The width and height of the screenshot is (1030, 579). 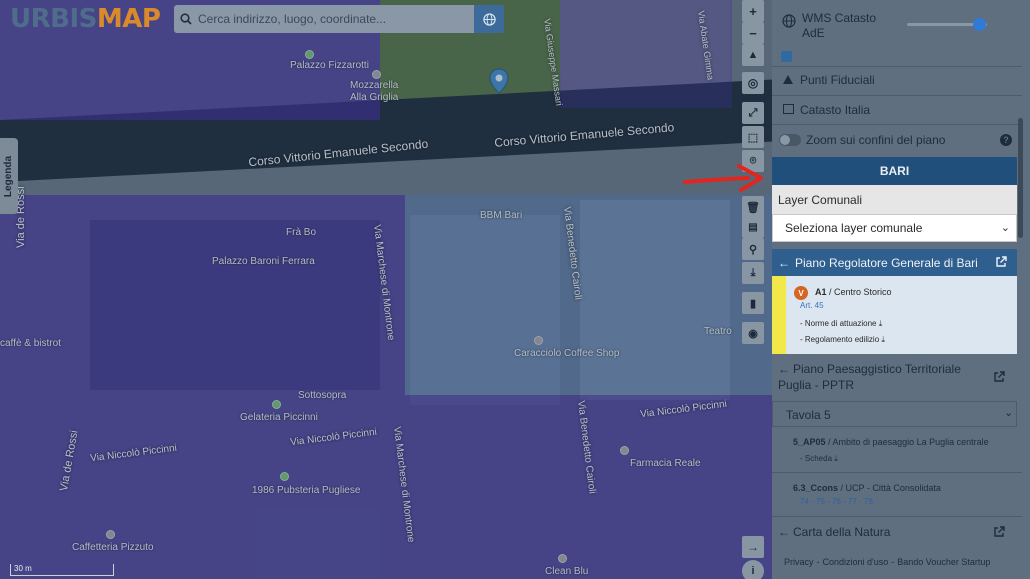 What do you see at coordinates (501, 215) in the screenshot?
I see `poi-label: BBM Bari` at bounding box center [501, 215].